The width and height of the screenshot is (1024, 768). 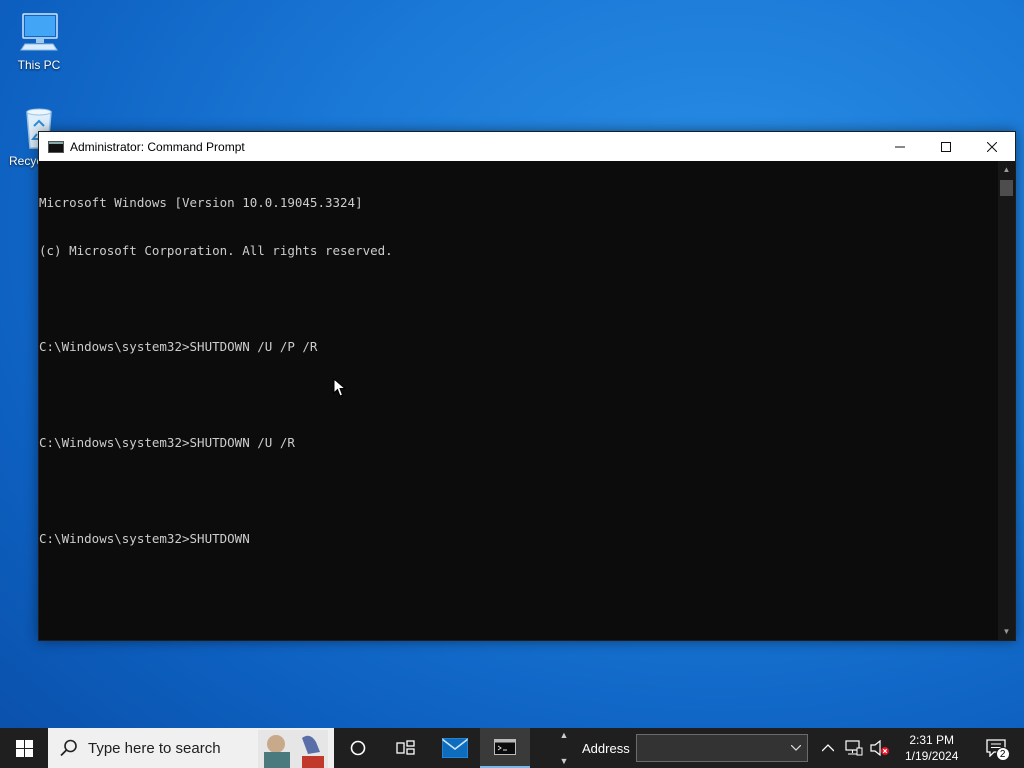 I want to click on taskbar-search-box: Type here to search, so click(x=191, y=748).